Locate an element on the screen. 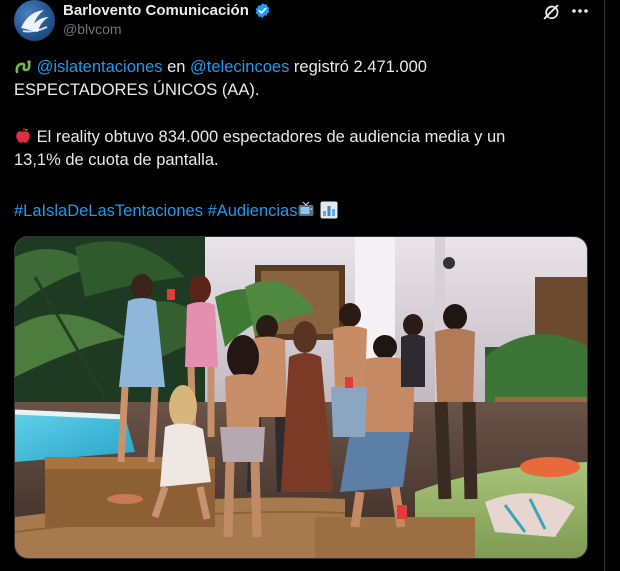 The height and width of the screenshot is (571, 620). more-options-icon is located at coordinates (580, 11).